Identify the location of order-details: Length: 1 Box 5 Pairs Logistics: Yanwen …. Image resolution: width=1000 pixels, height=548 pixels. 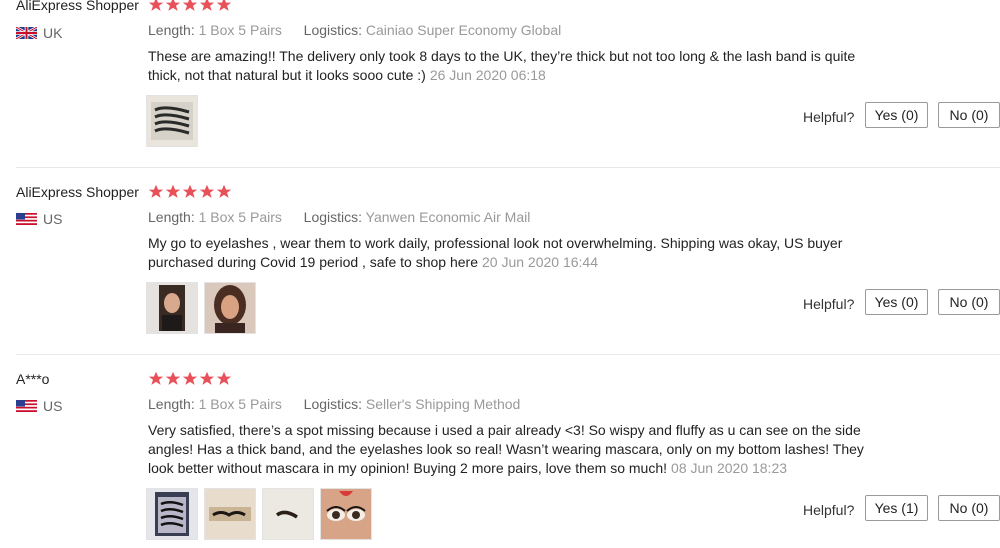
(339, 217).